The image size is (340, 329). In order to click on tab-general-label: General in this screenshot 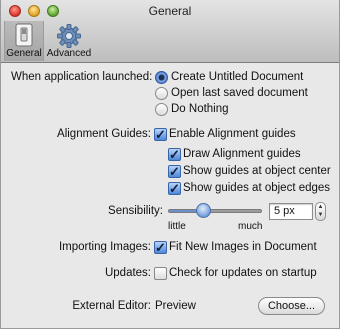, I will do `click(24, 53)`.